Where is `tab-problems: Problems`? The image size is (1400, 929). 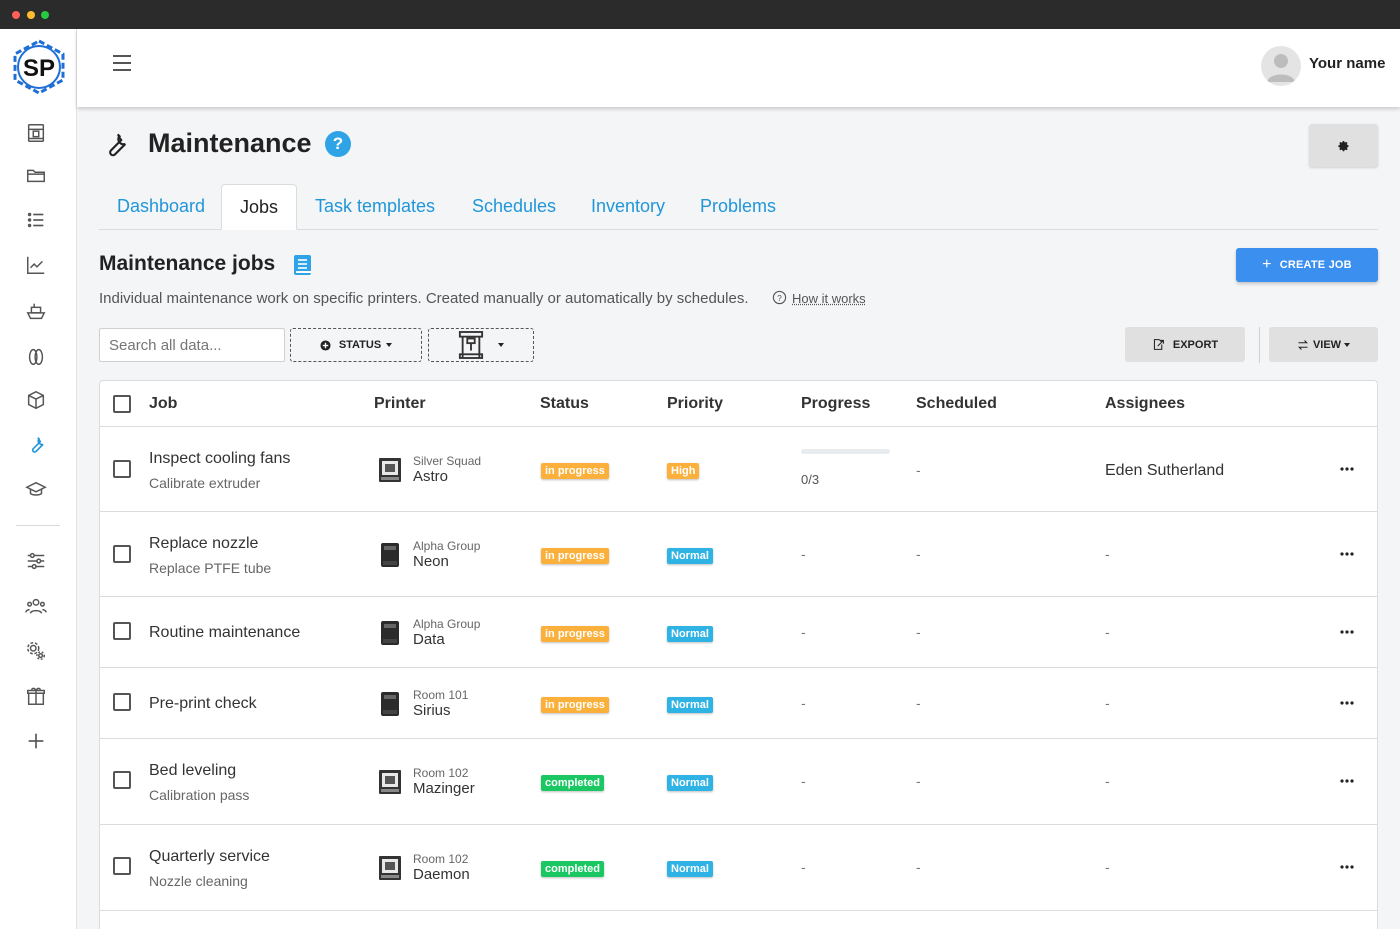
tab-problems: Problems is located at coordinates (738, 207).